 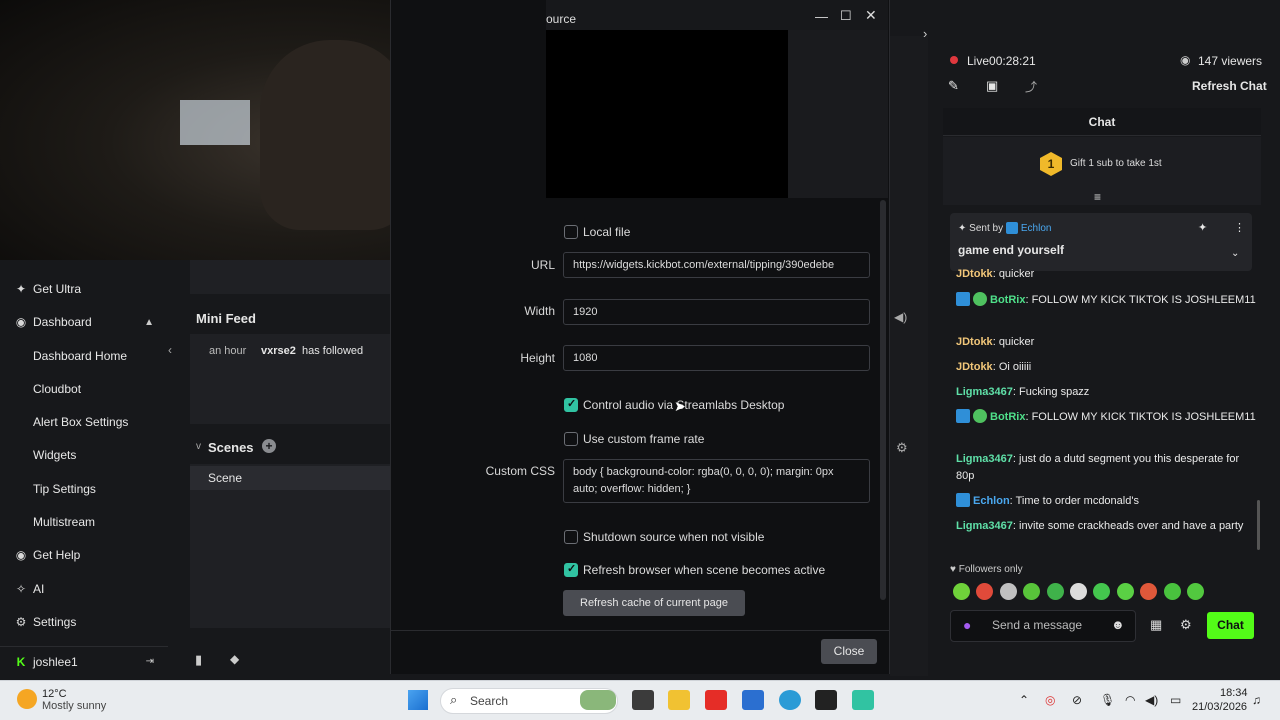 What do you see at coordinates (826, 700) in the screenshot?
I see `amazon-icon` at bounding box center [826, 700].